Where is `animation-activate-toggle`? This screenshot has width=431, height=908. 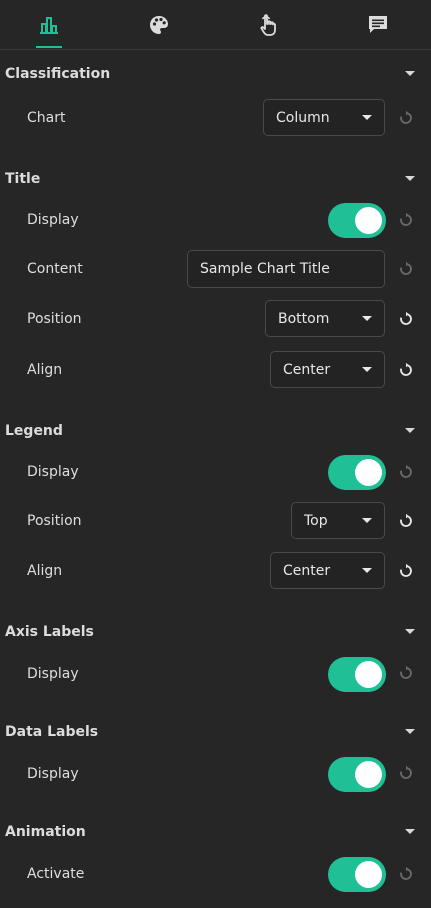
animation-activate-toggle is located at coordinates (357, 874).